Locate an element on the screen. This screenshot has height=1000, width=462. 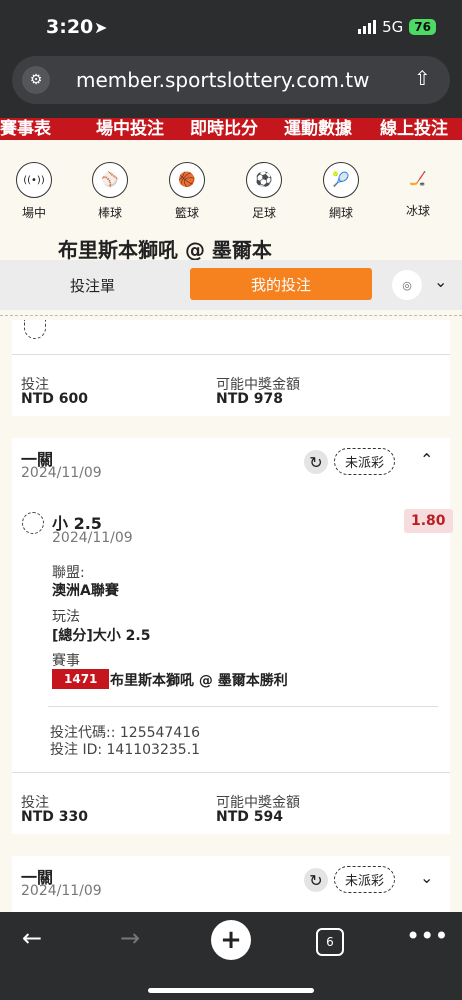
nav-item-live-scores: 即時比分 is located at coordinates (224, 128).